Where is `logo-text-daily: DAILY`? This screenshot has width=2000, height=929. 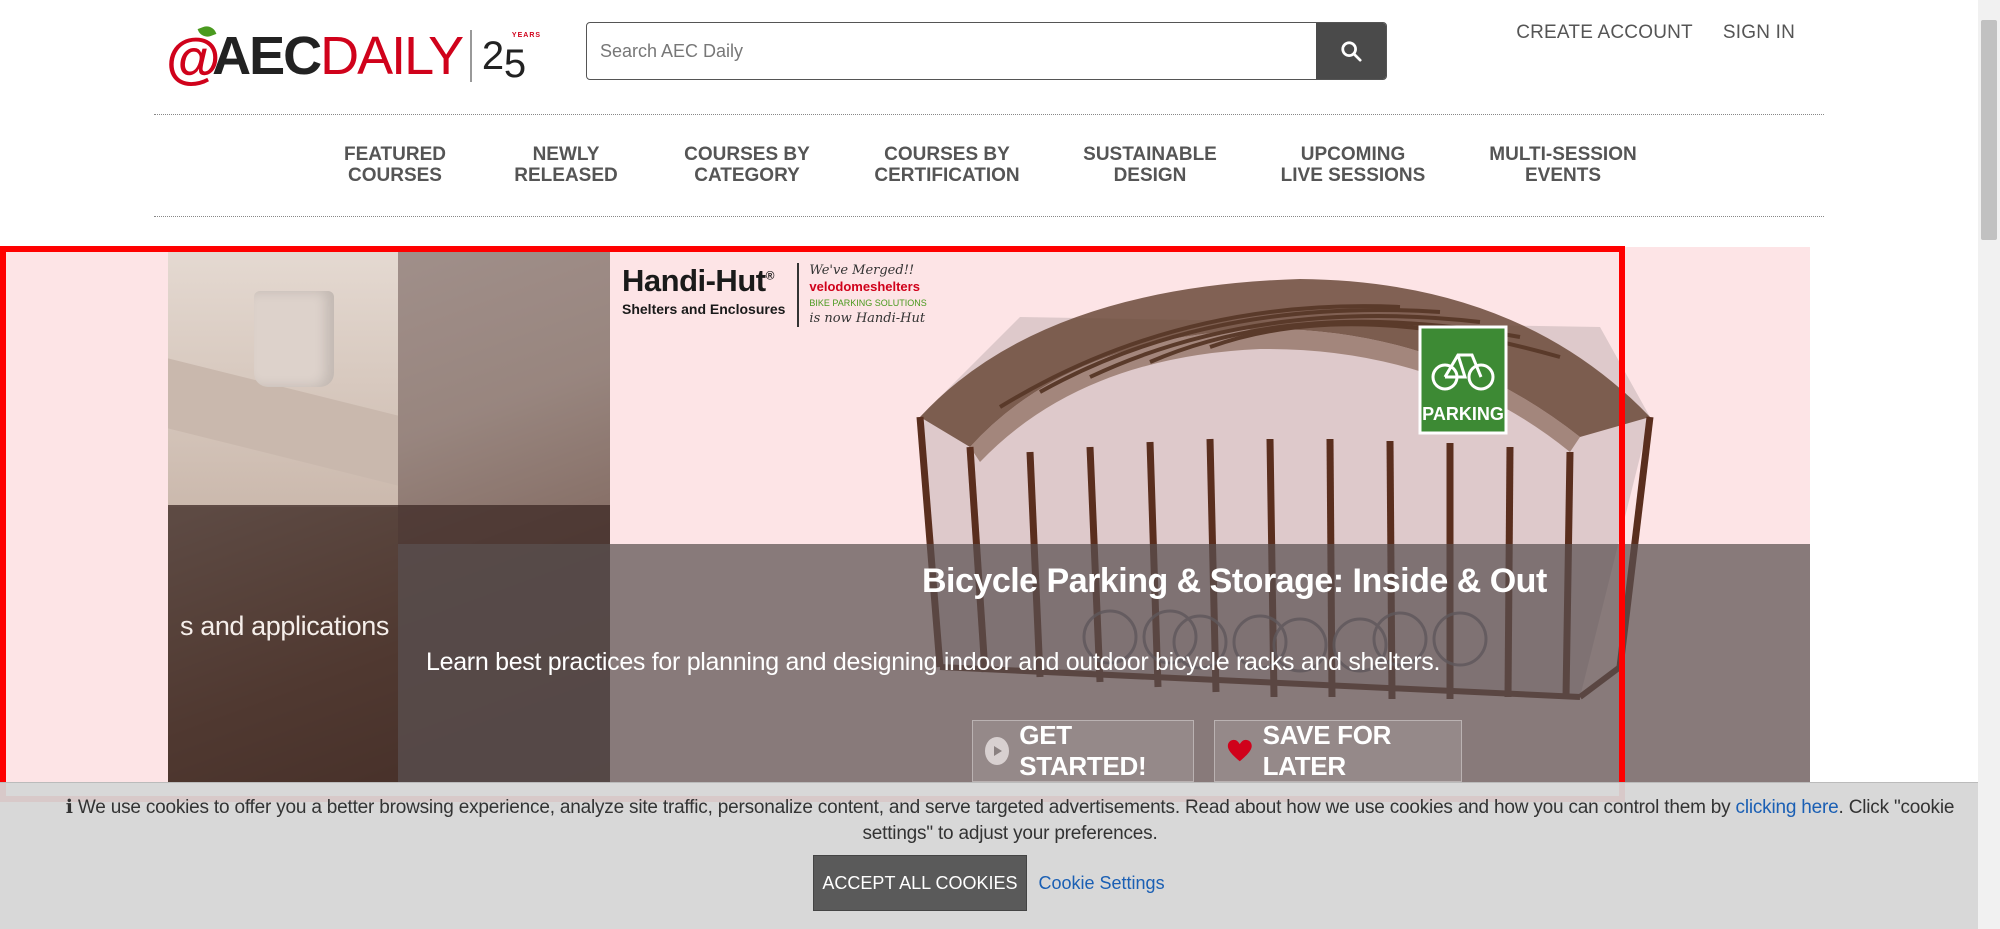 logo-text-daily: DAILY is located at coordinates (392, 56).